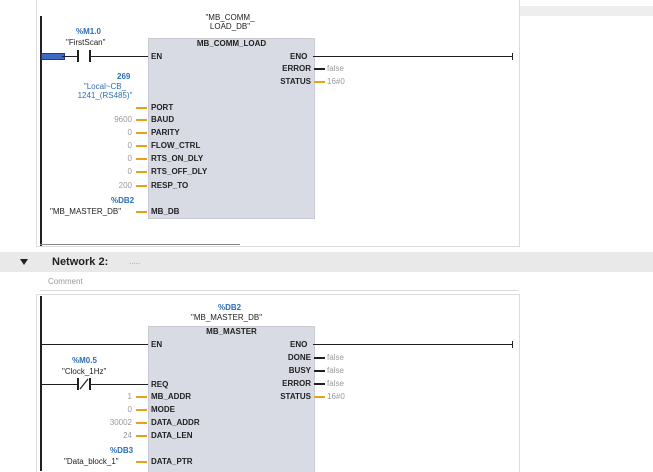 This screenshot has width=653, height=472. I want to click on n2-eno-pin: ENO, so click(299, 344).